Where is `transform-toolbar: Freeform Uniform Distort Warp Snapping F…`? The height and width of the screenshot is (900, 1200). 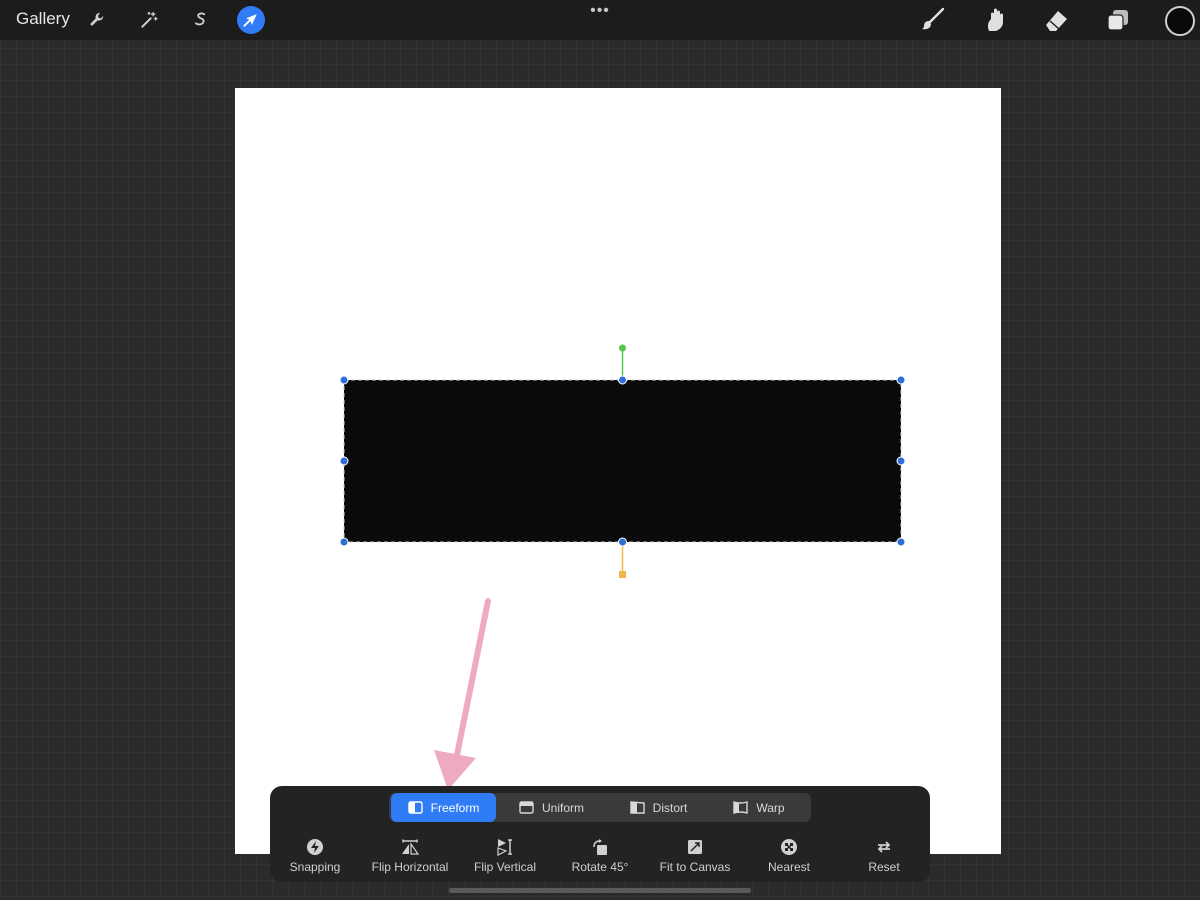
transform-toolbar: Freeform Uniform Distort Warp Snapping F… is located at coordinates (600, 834).